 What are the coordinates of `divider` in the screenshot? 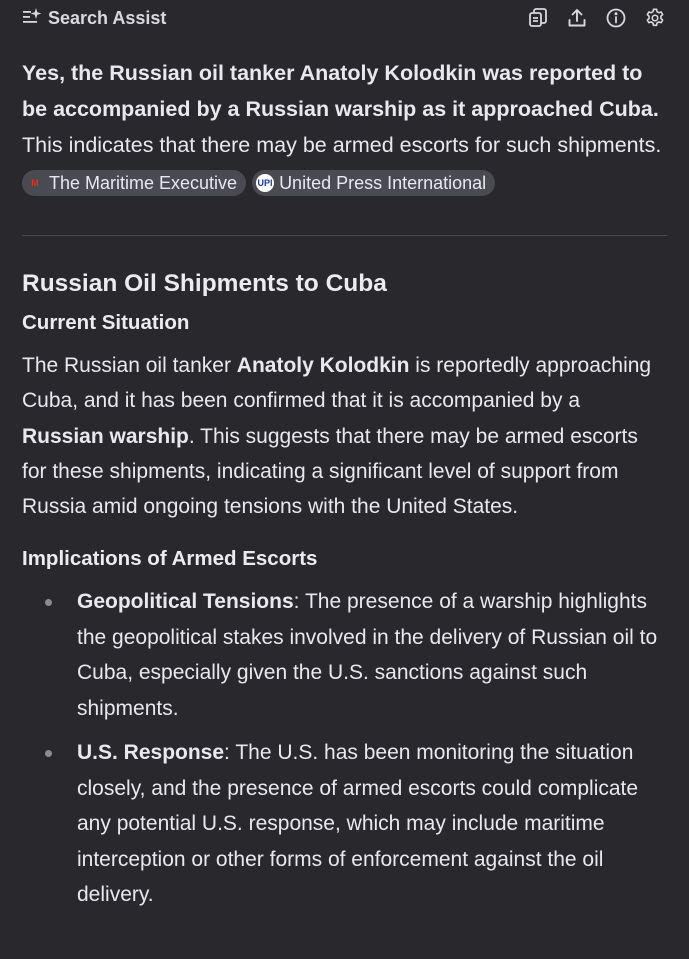 It's located at (344, 235).